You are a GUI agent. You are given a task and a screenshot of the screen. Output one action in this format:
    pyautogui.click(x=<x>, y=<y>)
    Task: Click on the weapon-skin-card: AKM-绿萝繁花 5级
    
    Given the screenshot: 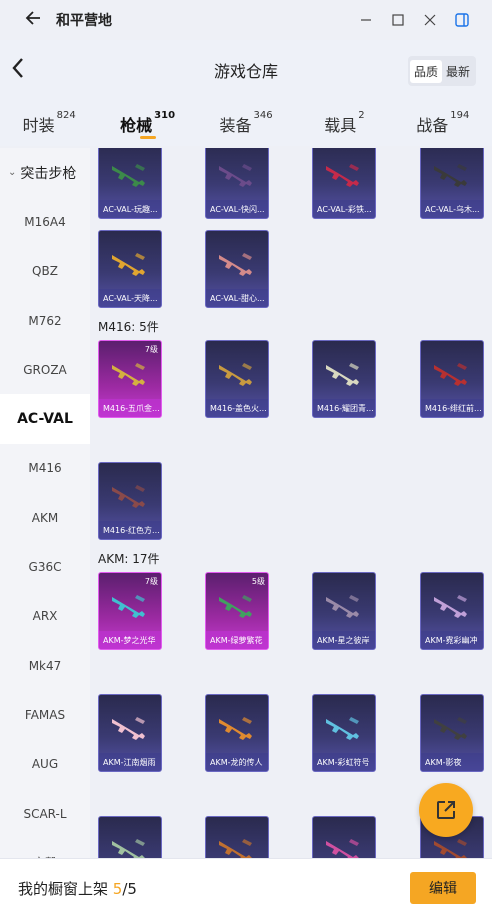 What is the action you would take?
    pyautogui.click(x=237, y=611)
    